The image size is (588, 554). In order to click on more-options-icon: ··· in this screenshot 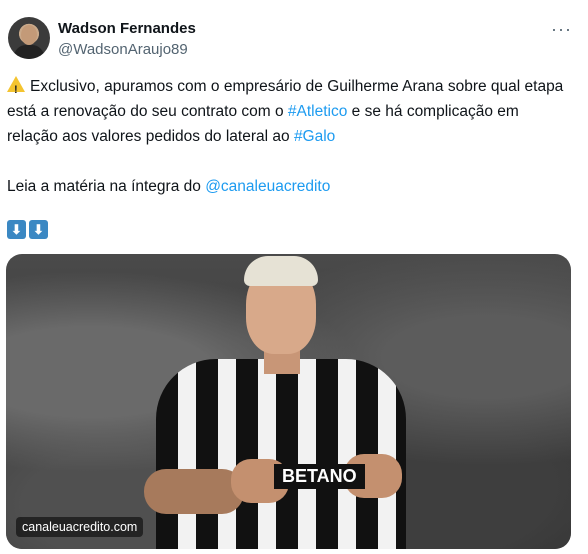, I will do `click(561, 29)`.